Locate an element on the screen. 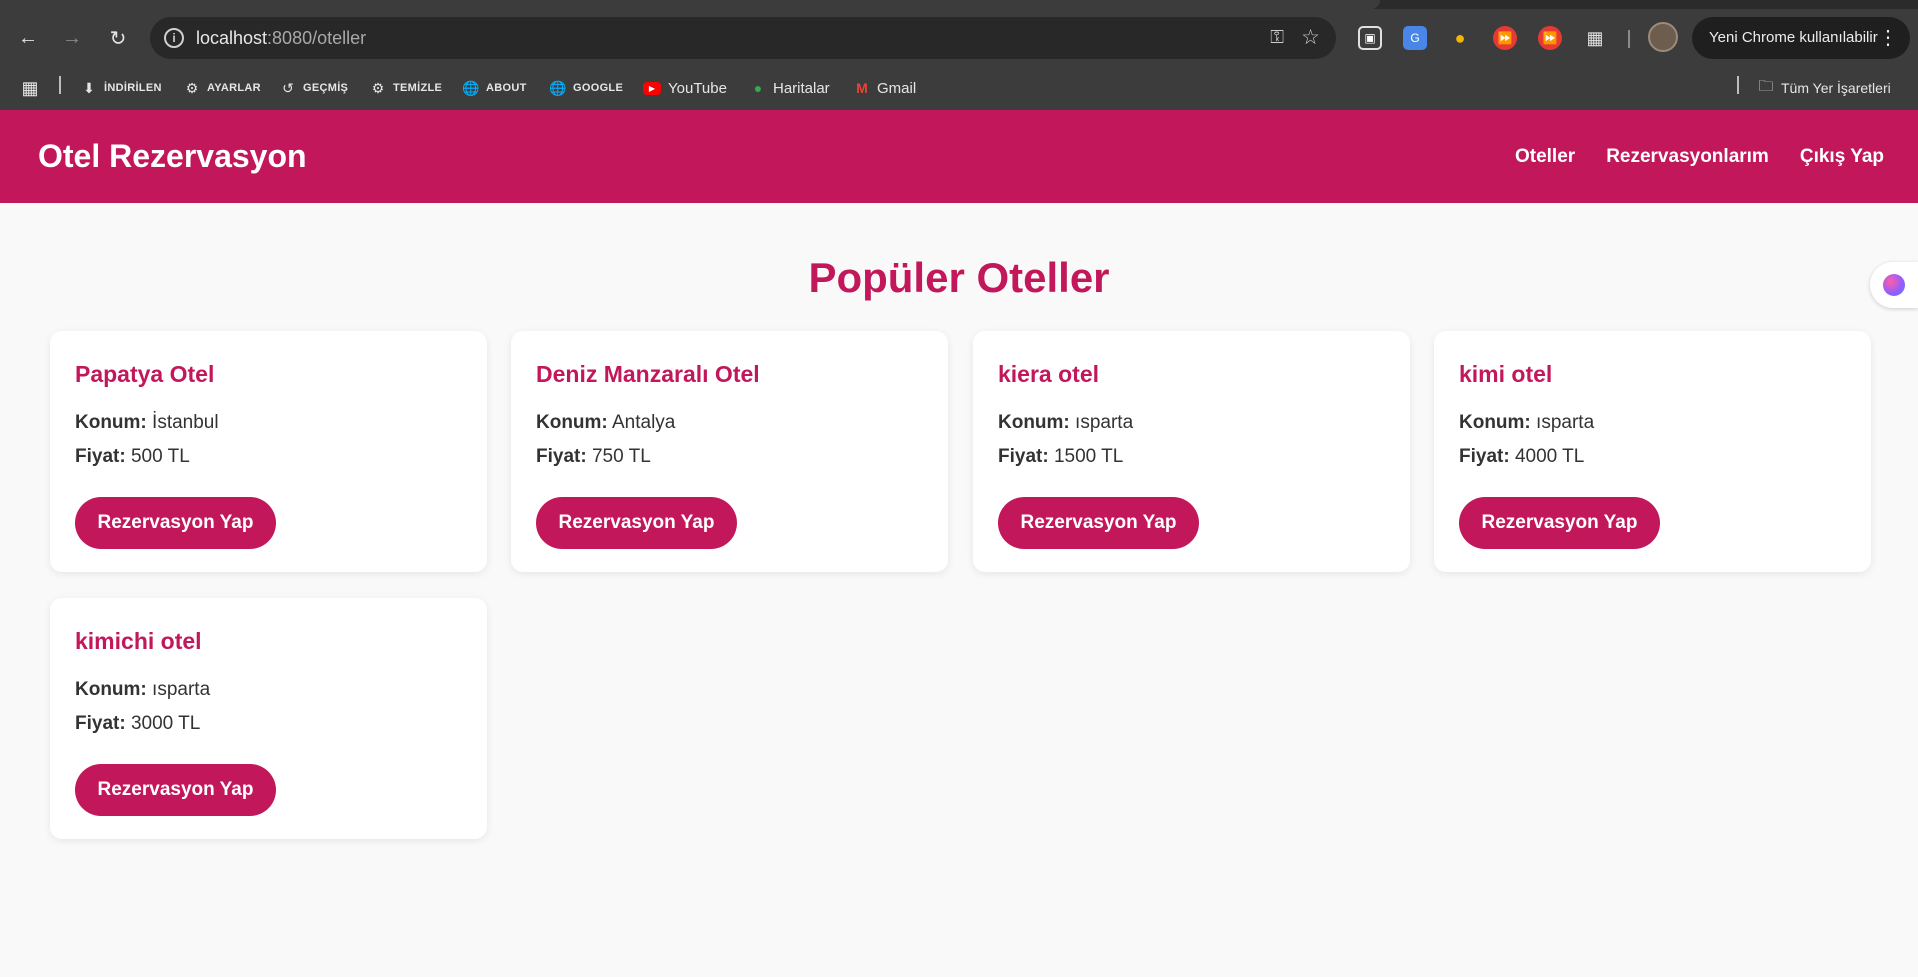 This screenshot has width=1918, height=977. extensions-puzzle-icon: ▦ is located at coordinates (1595, 38).